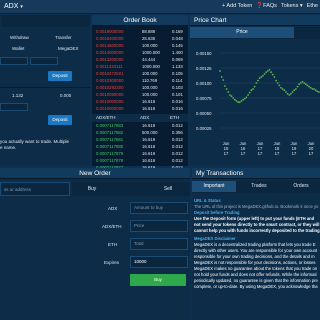 Image resolution: width=320 pixels, height=320 pixels. What do you see at coordinates (139, 66) in the screenshot?
I see `sell-order-row: 0.0011333111 1000.000 1.133` at bounding box center [139, 66].